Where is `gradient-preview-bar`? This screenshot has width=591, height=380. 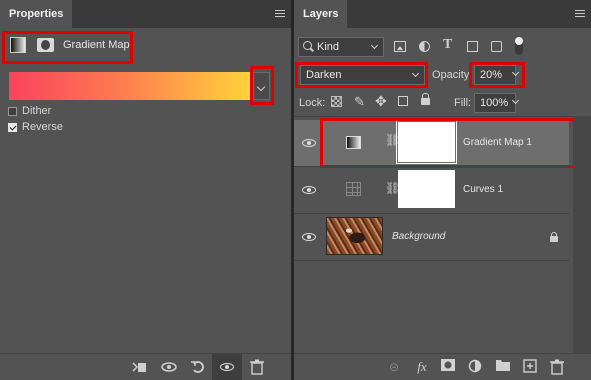
gradient-preview-bar is located at coordinates (130, 86).